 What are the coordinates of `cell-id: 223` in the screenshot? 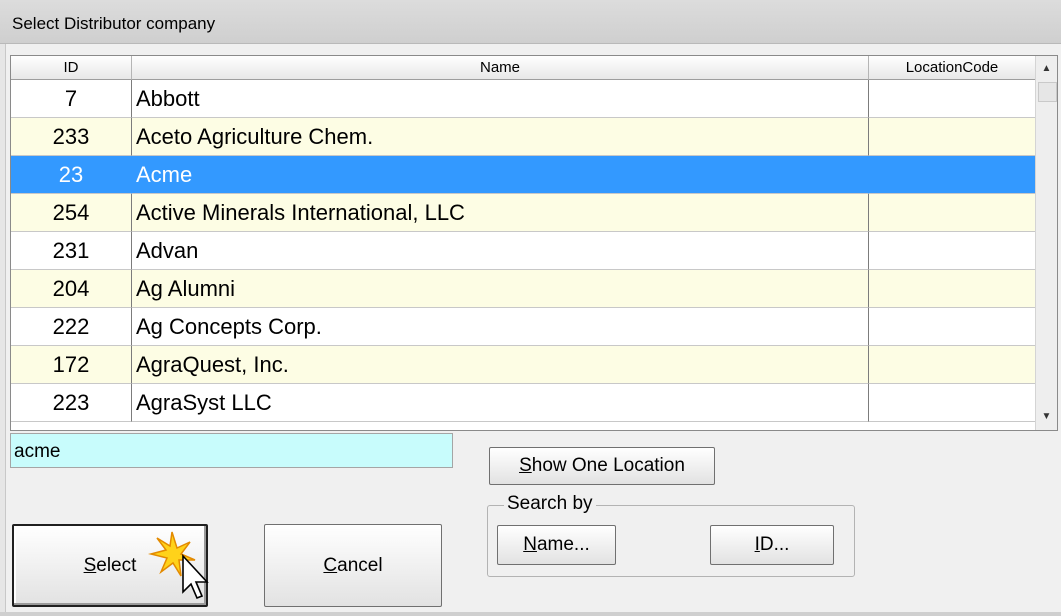 It's located at (71, 403).